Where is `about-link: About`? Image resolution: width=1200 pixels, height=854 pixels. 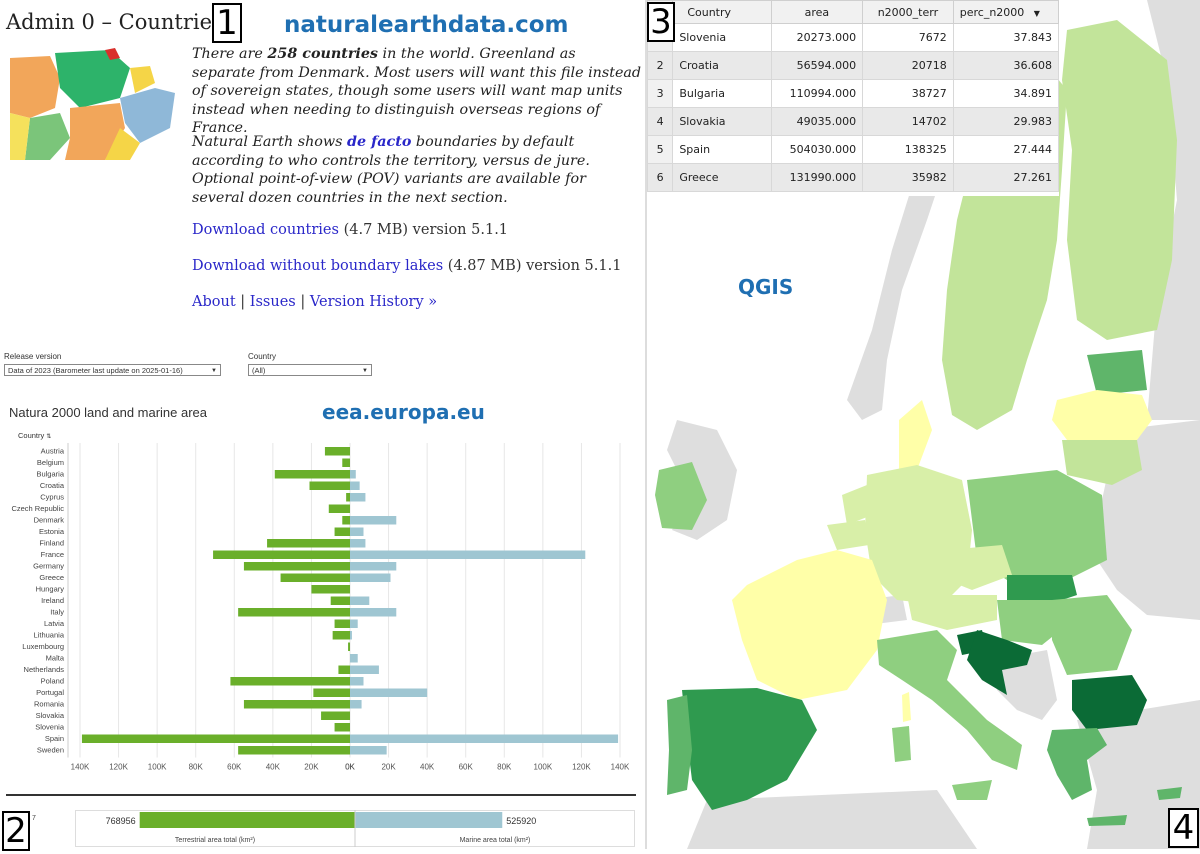
about-link: About is located at coordinates (214, 302).